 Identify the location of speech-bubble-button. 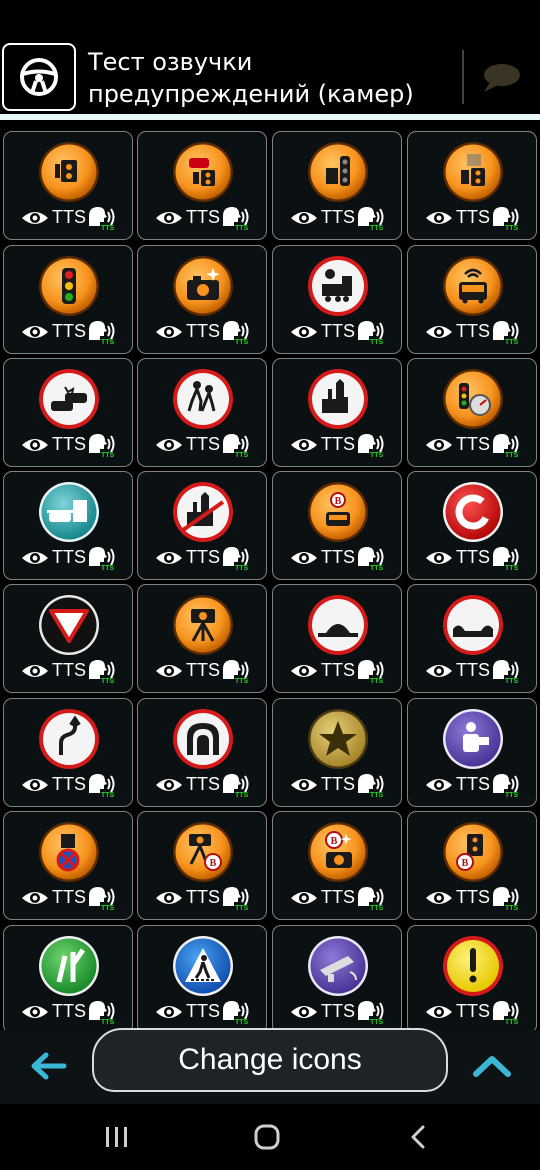
(501, 78).